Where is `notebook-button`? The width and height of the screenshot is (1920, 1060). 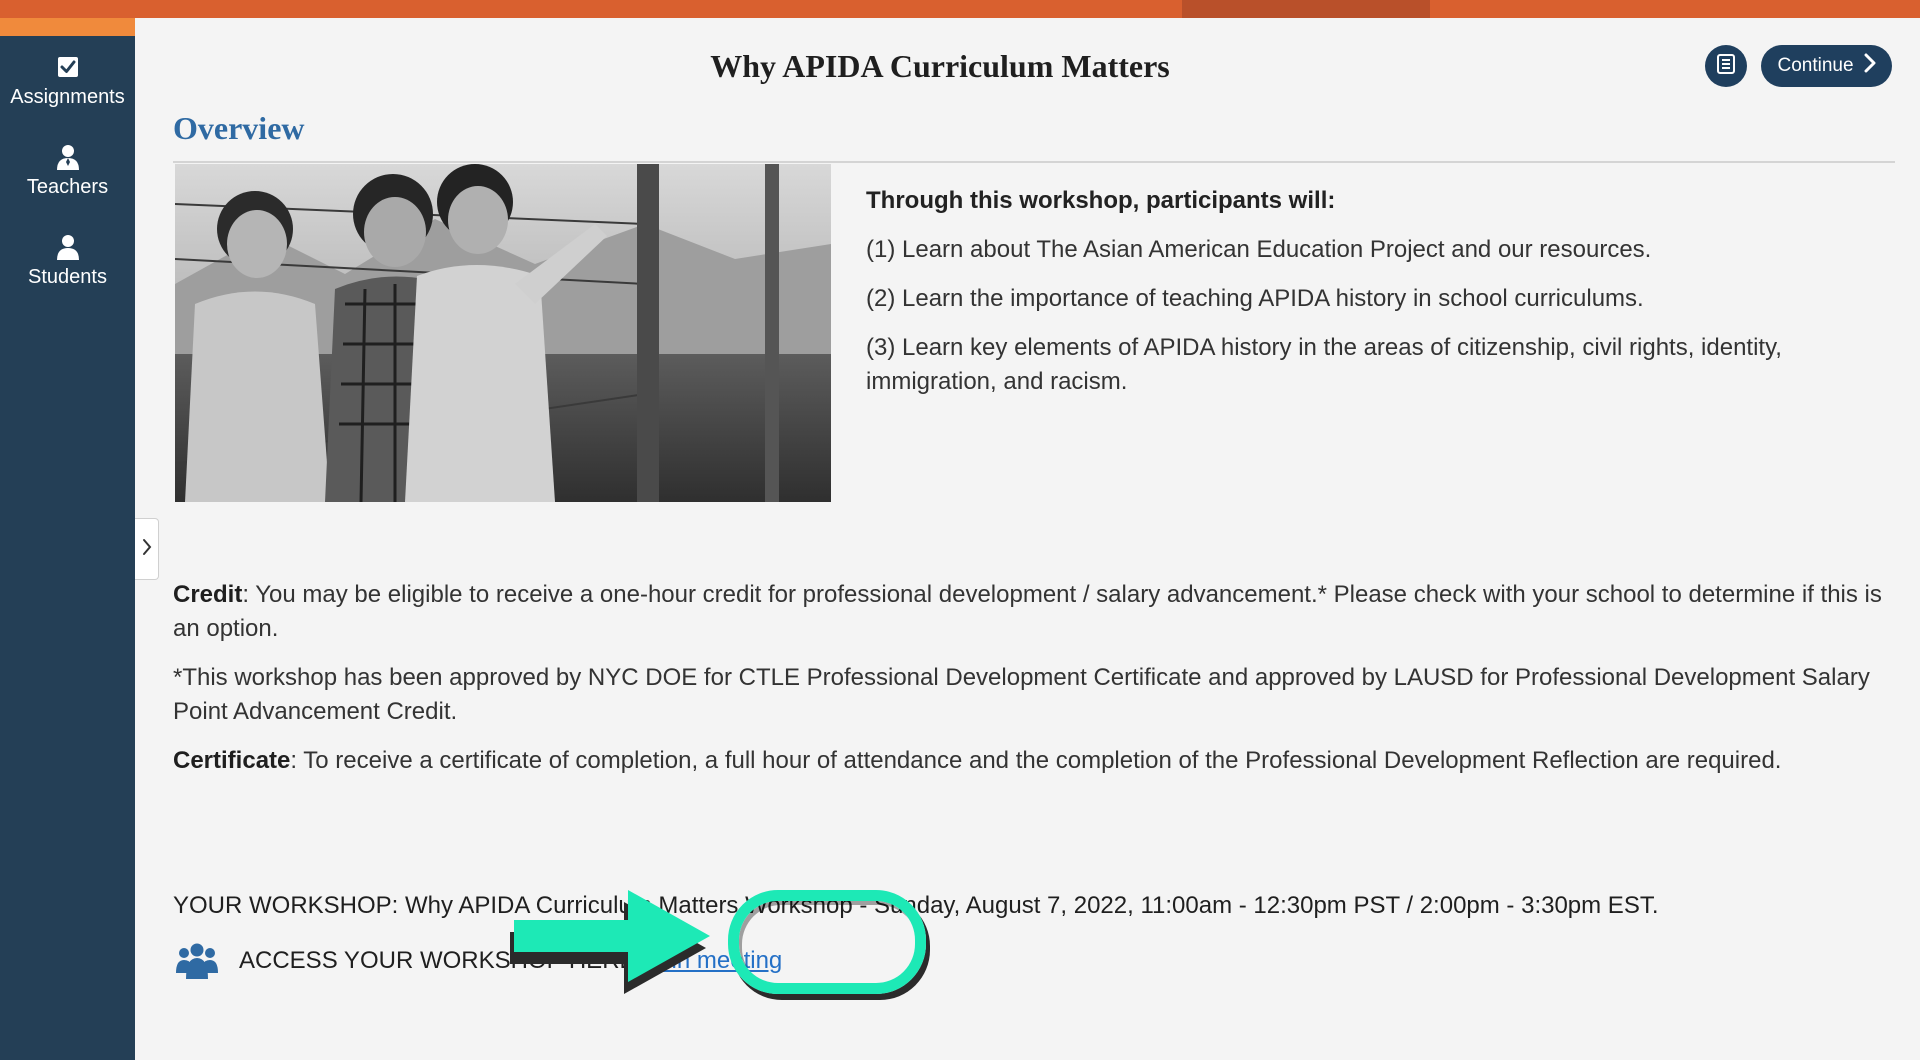 notebook-button is located at coordinates (1726, 66).